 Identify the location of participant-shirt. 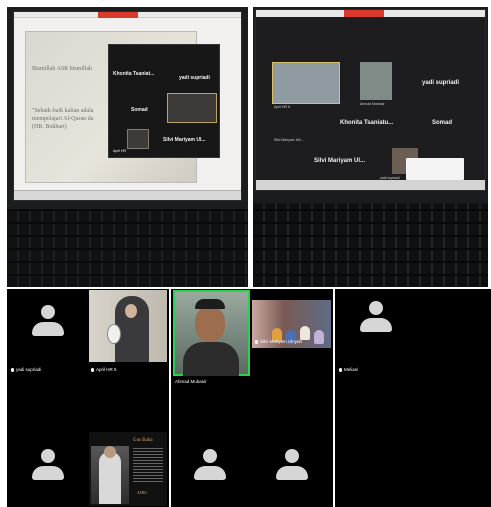
(211, 359).